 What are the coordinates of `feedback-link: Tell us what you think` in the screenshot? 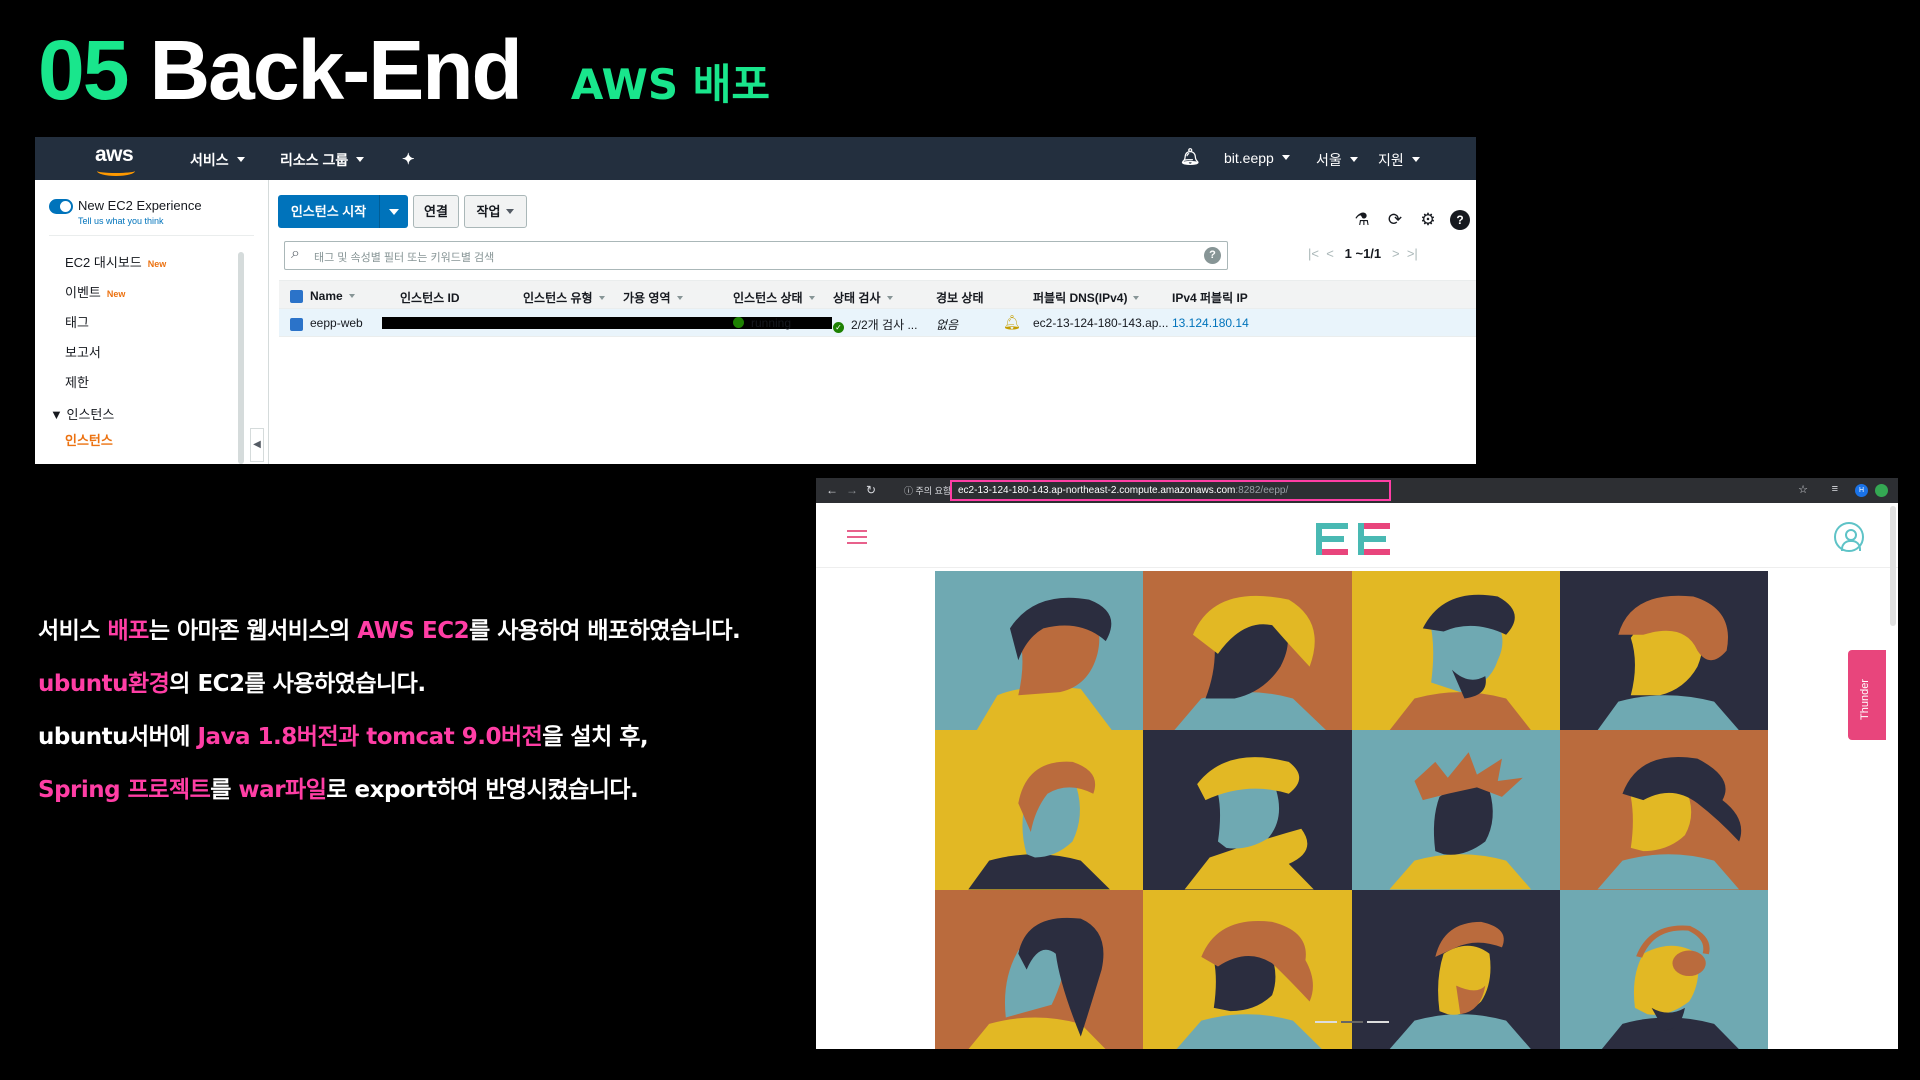 It's located at (121, 221).